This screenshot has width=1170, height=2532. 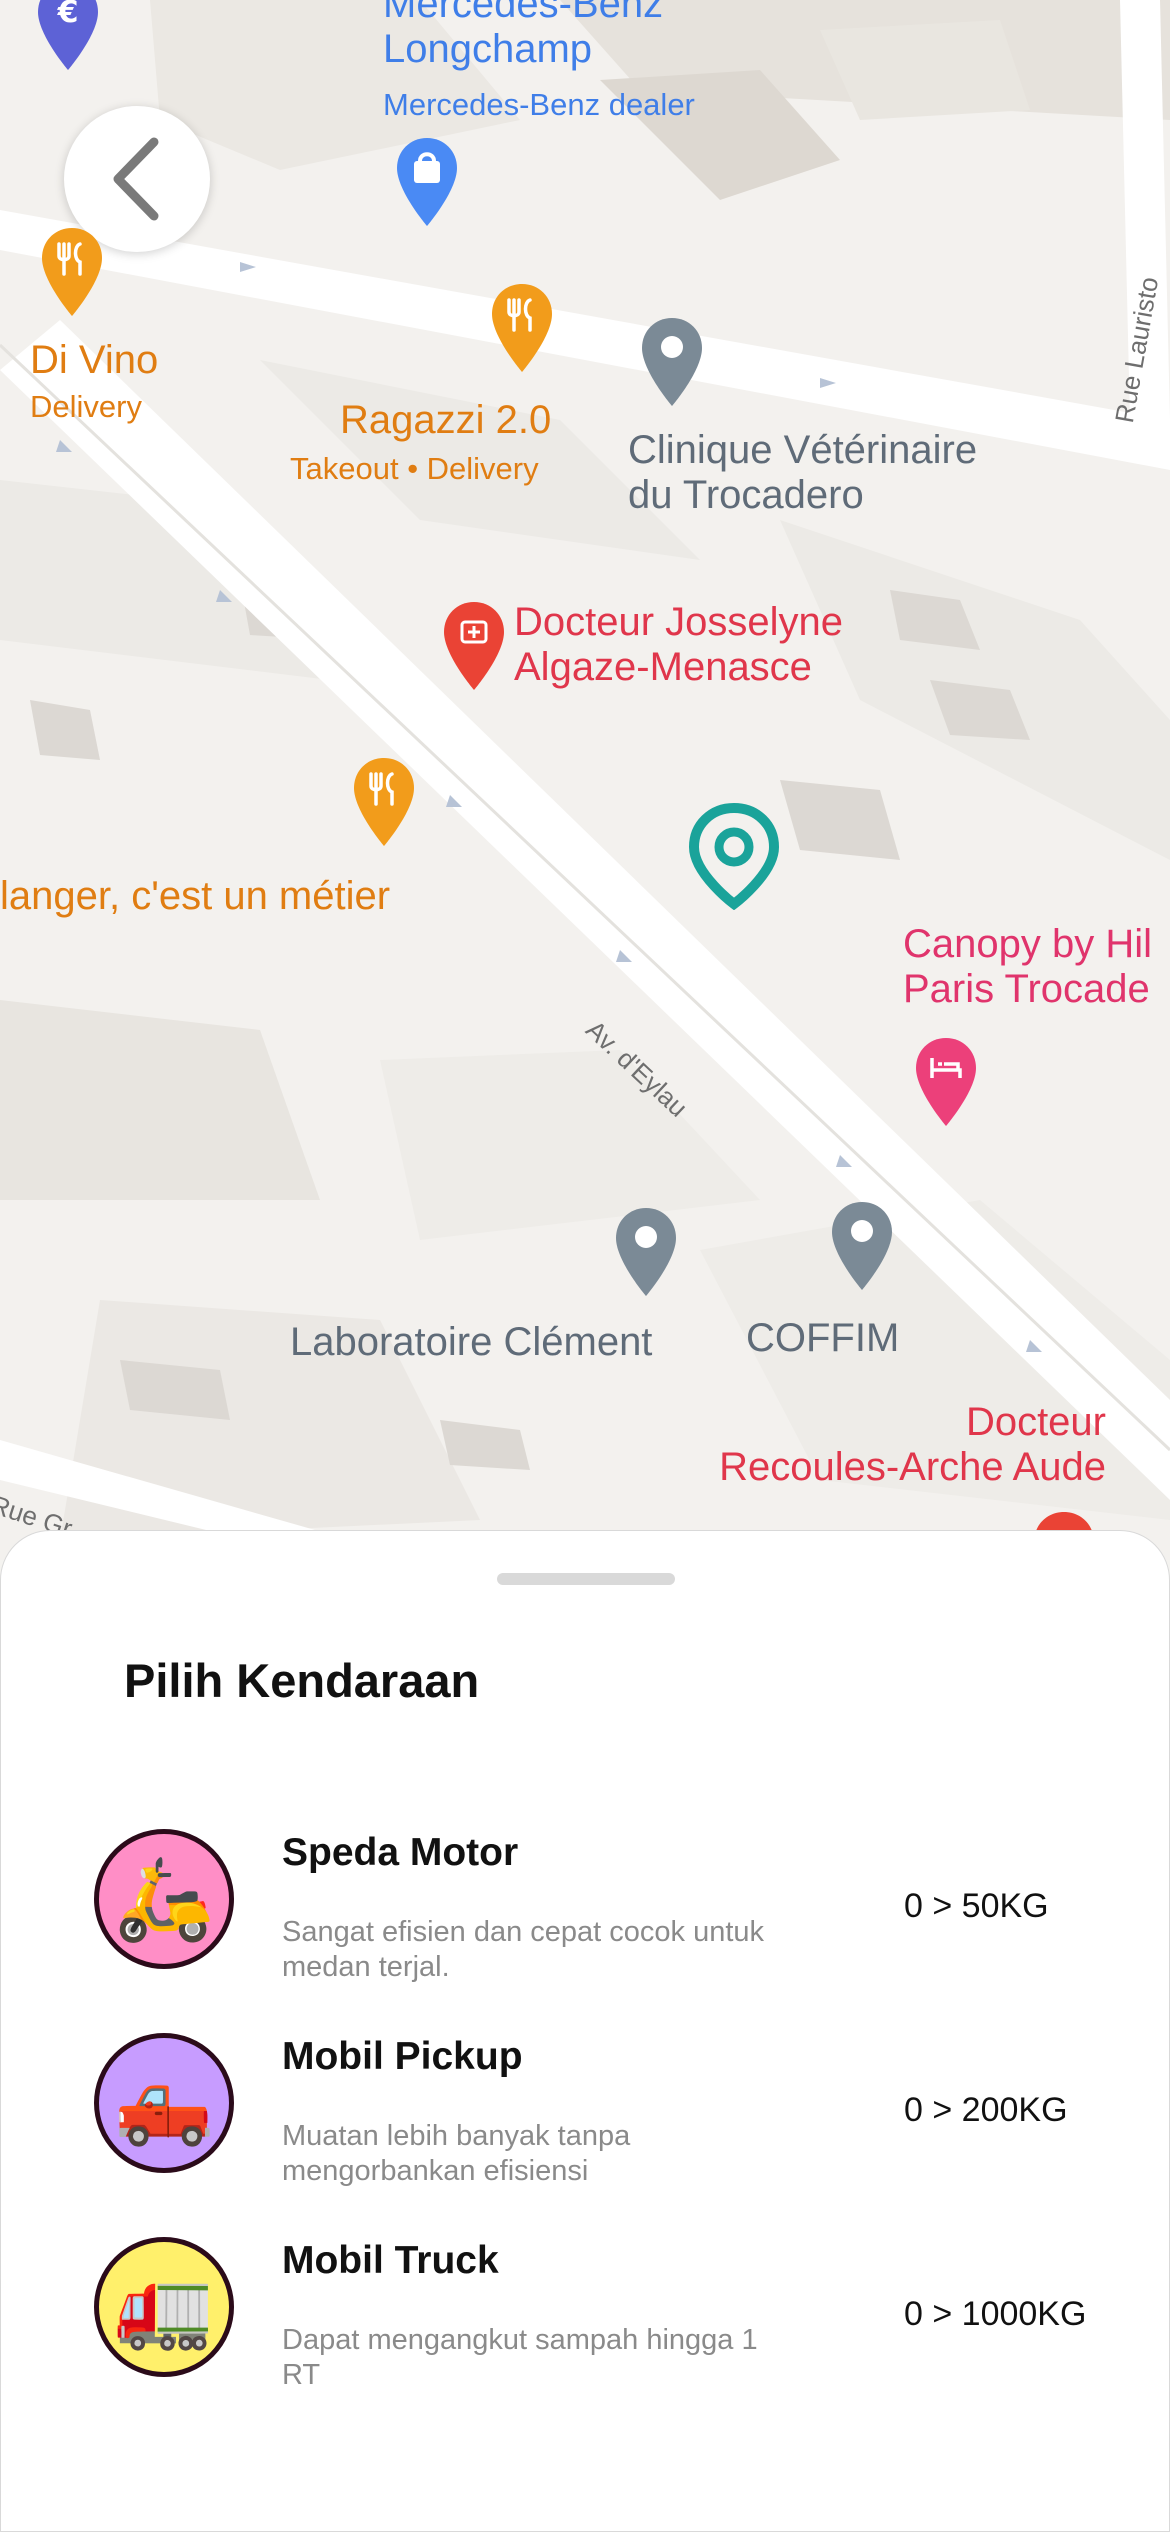 I want to click on shopping-pin-icon, so click(x=427, y=183).